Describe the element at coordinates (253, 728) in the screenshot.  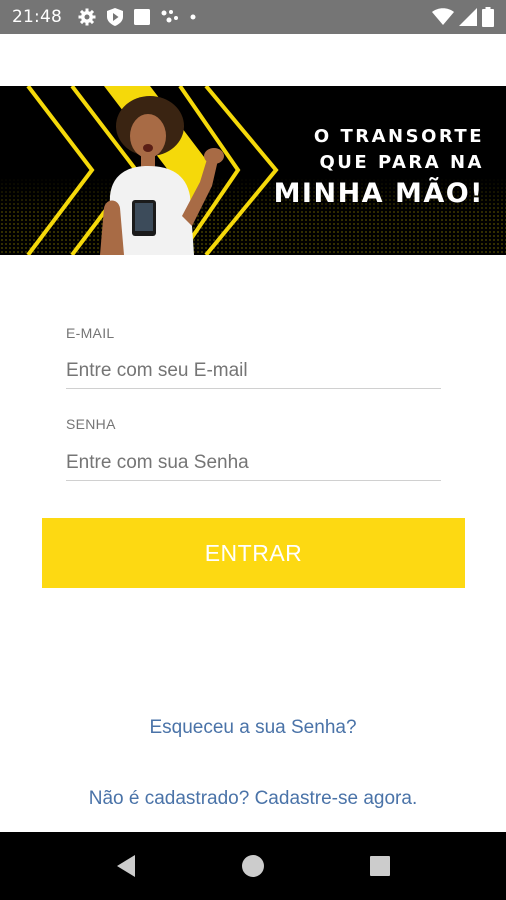
I see `forgot-password-link: Esqueceu a sua Senha?` at that location.